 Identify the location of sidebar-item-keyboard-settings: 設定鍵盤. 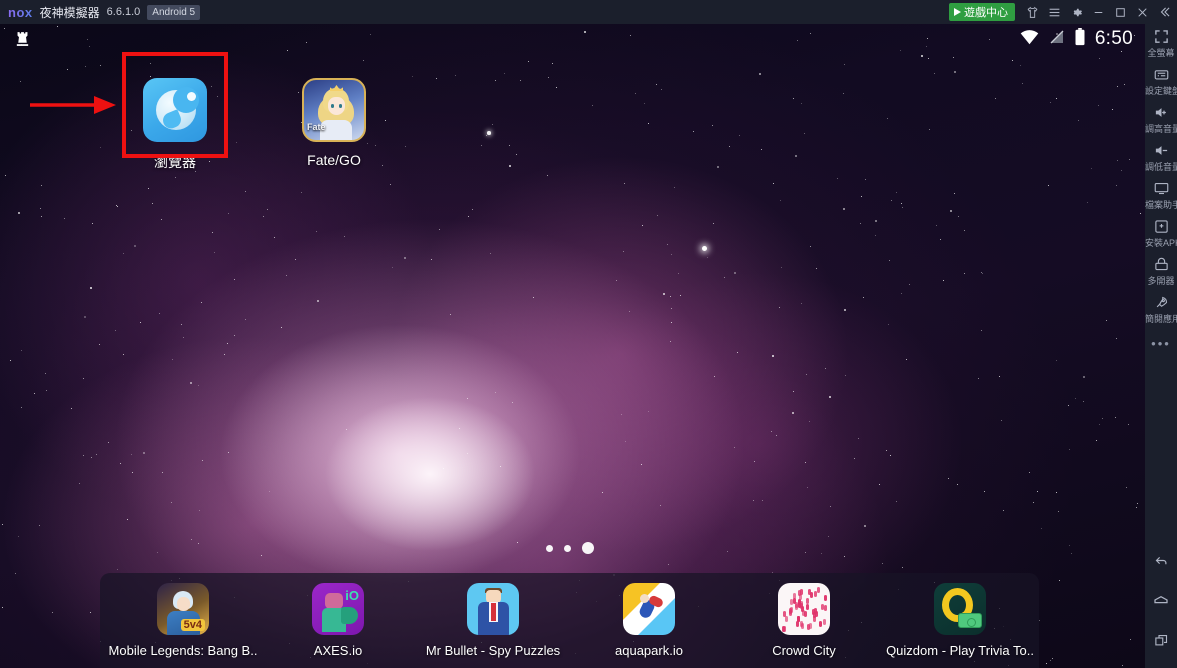
(1161, 81).